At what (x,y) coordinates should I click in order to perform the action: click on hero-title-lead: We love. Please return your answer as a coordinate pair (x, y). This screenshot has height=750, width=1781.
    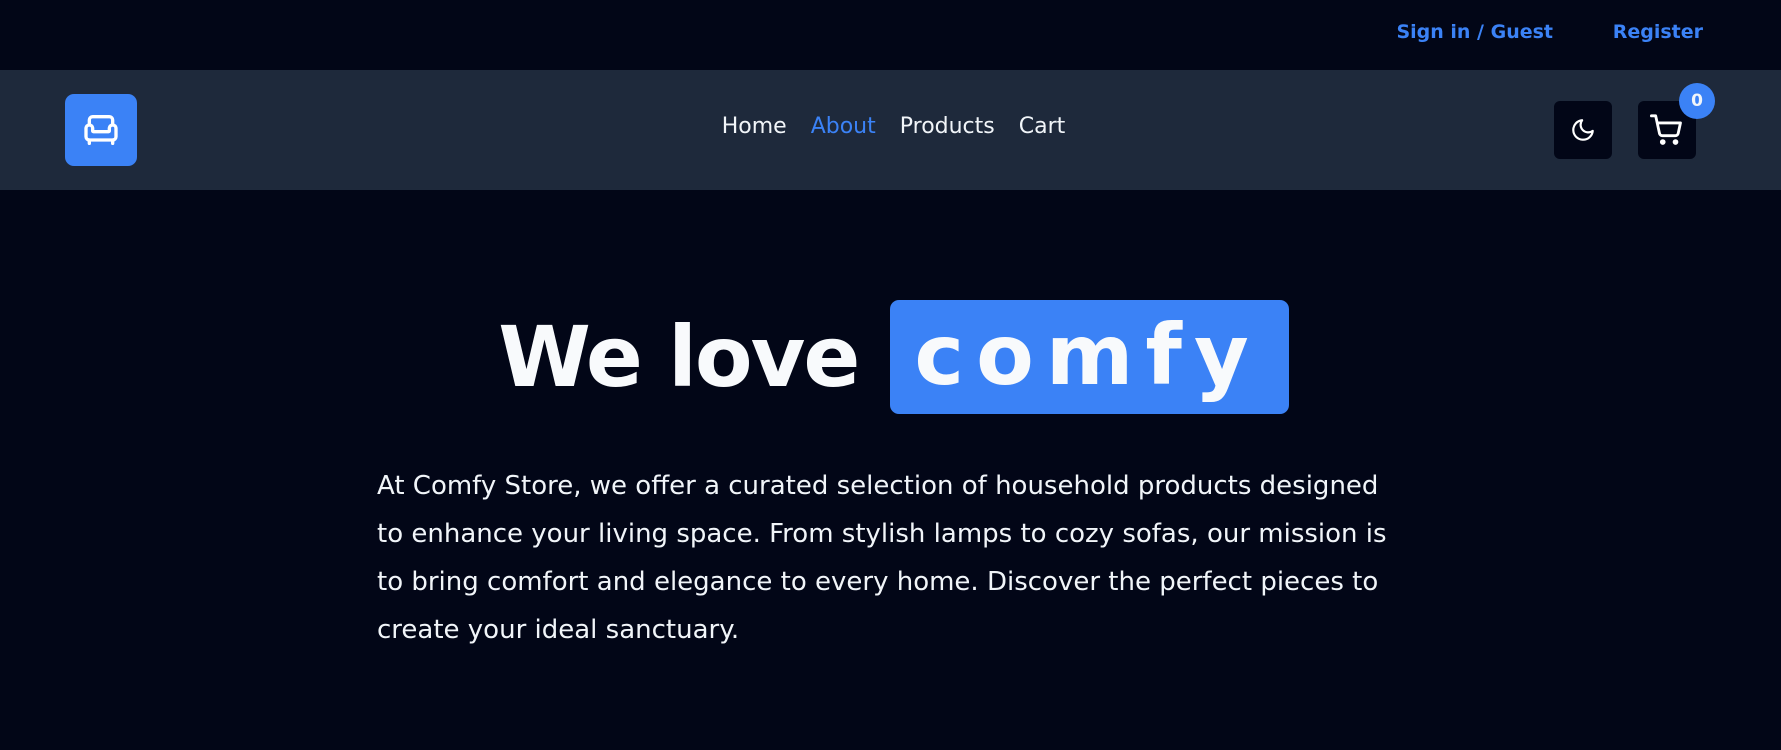
    Looking at the image, I should click on (679, 357).